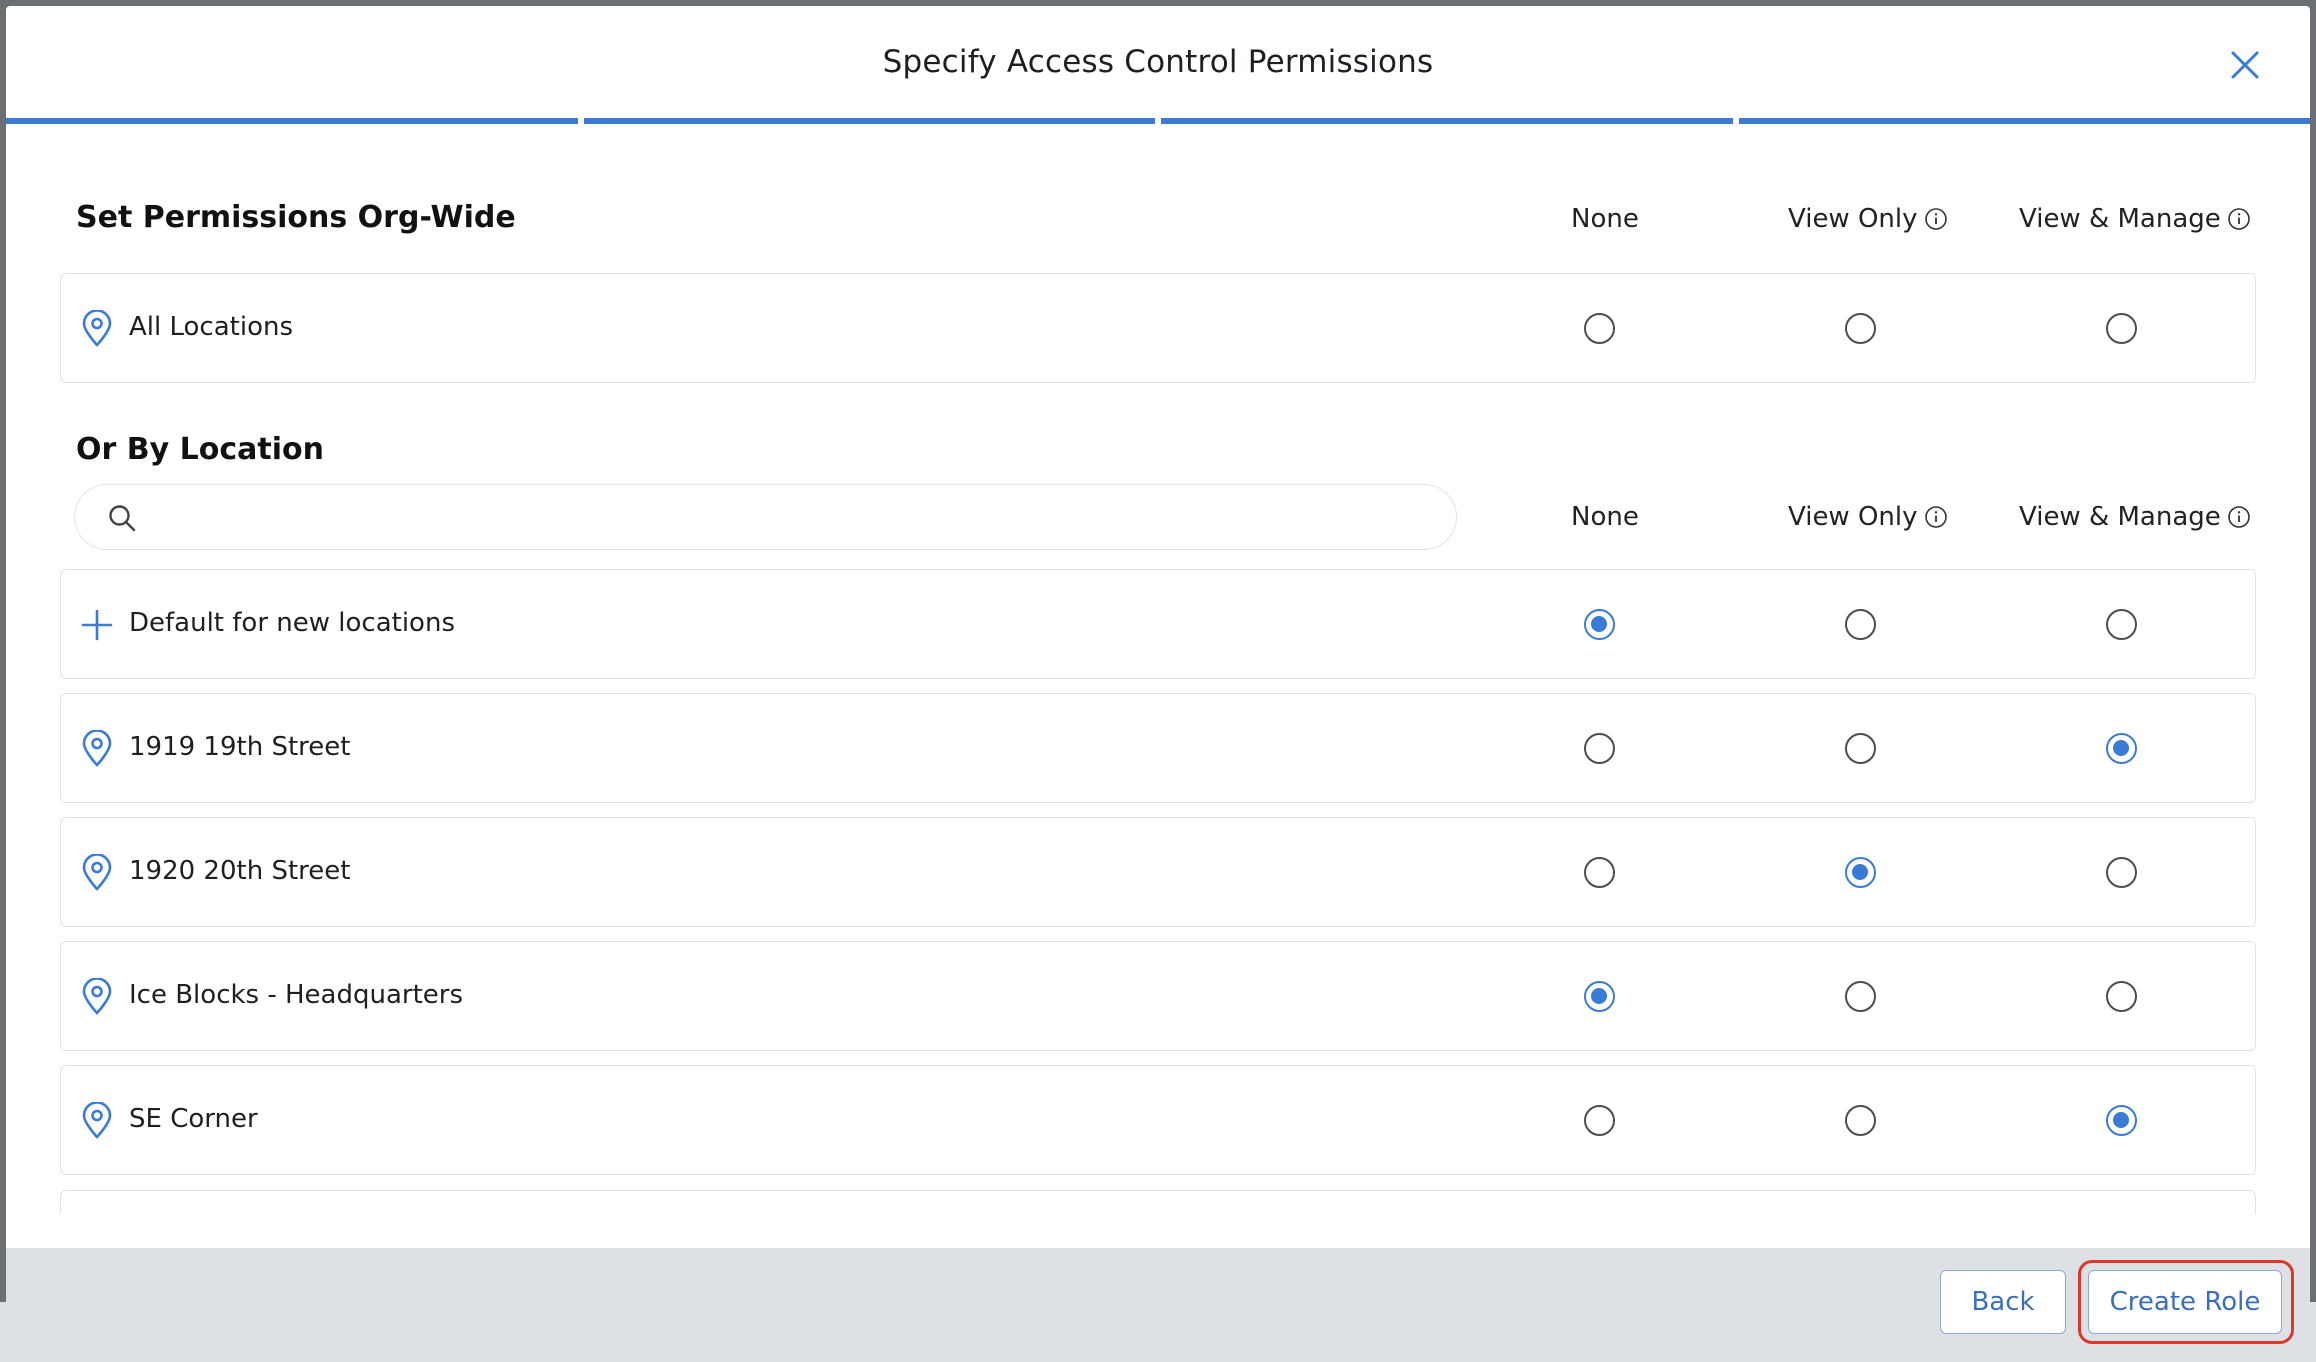 Image resolution: width=2316 pixels, height=1362 pixels. I want to click on row-label: 1919 19th Street, so click(240, 747).